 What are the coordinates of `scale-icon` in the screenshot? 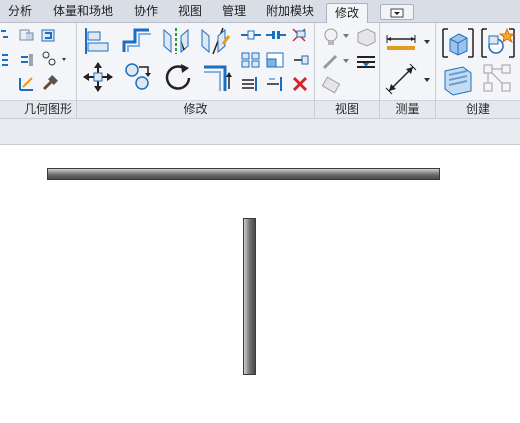 It's located at (276, 60).